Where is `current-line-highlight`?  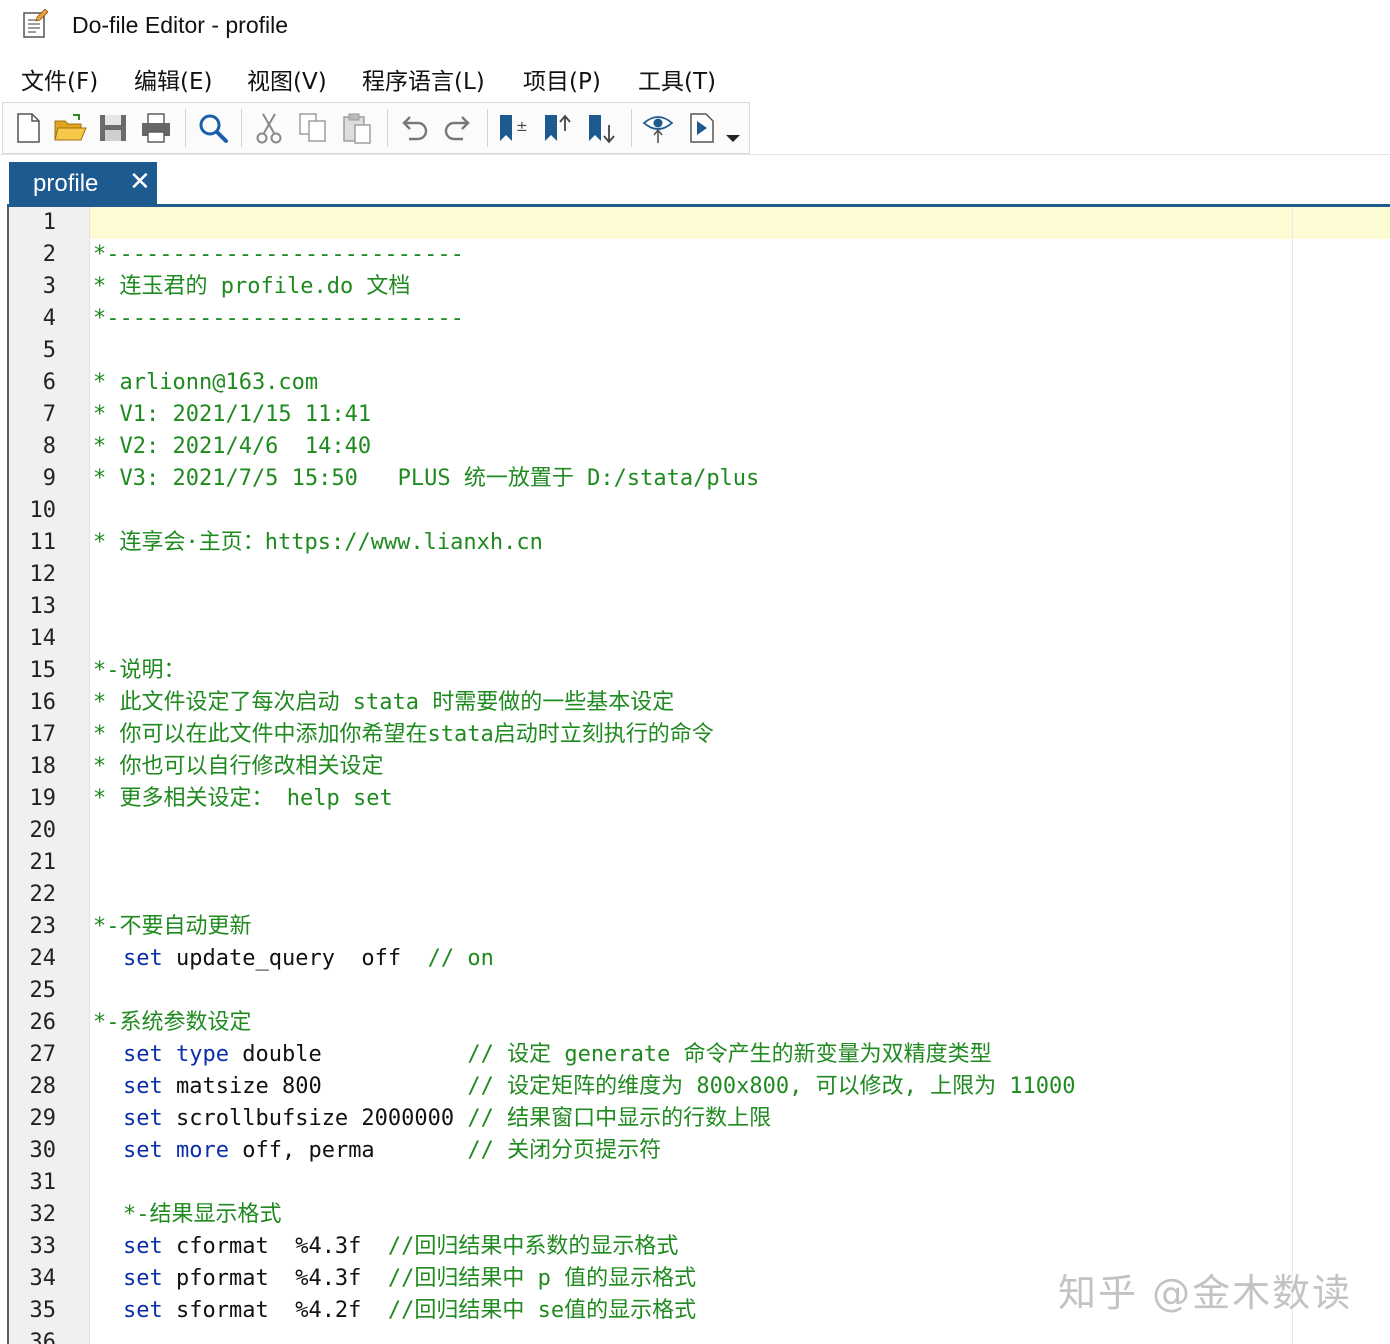 current-line-highlight is located at coordinates (740, 223).